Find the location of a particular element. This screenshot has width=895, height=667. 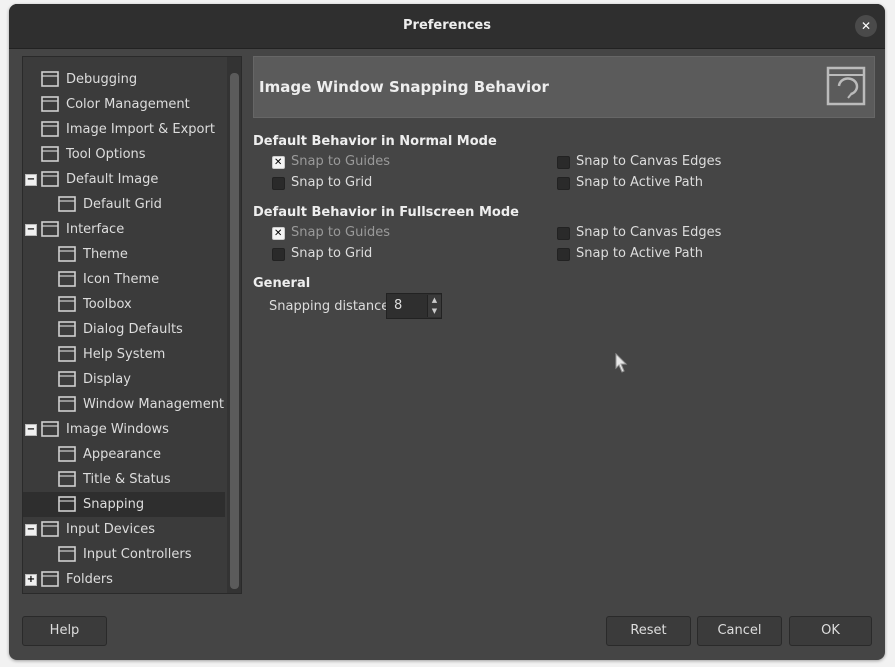

normal-mode-heading: Default Behavior in Normal Mode is located at coordinates (375, 141).